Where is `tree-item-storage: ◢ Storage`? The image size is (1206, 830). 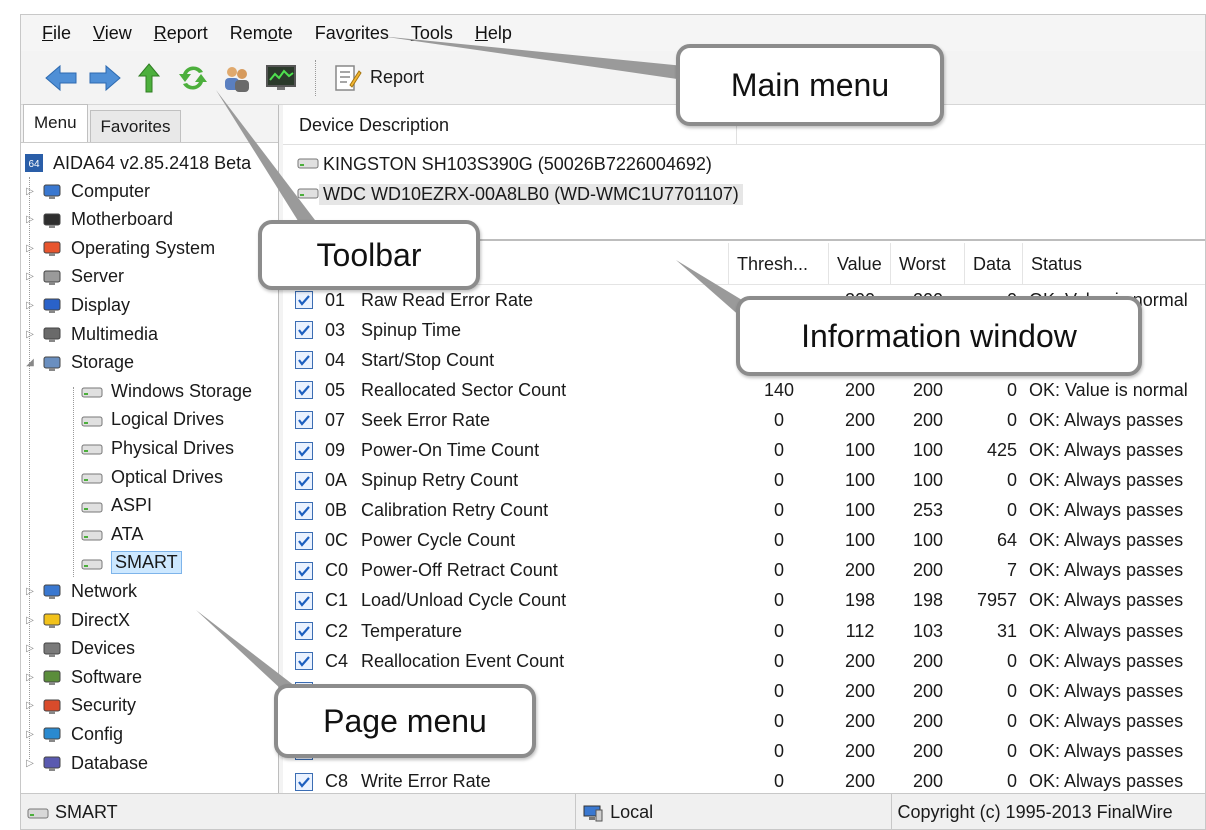 tree-item-storage: ◢ Storage is located at coordinates (78, 363).